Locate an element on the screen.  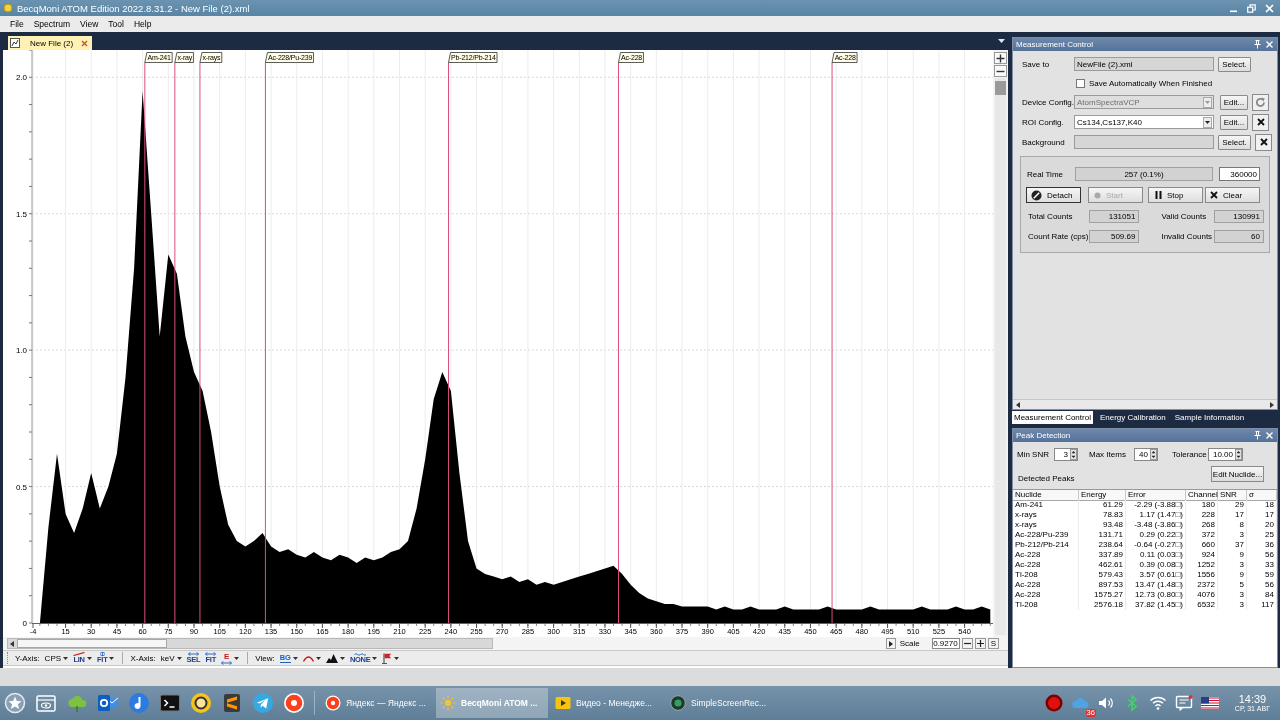
column-header: SNR is located at coordinates (1232, 495).